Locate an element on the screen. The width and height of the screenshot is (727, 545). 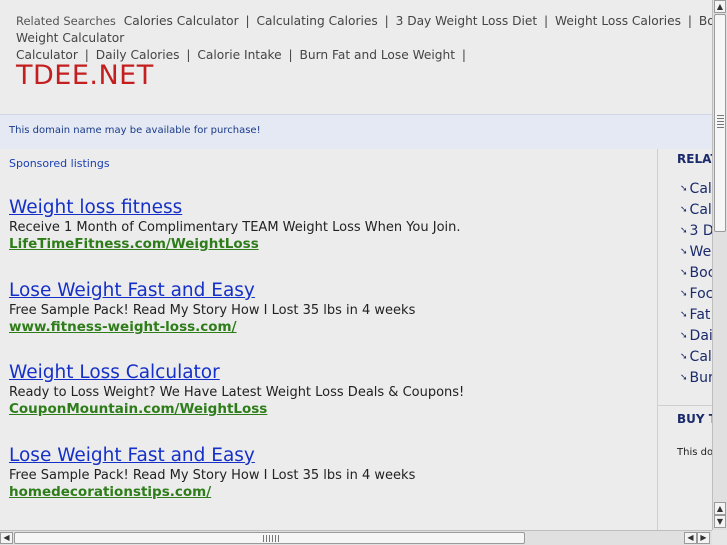
scrollbar-corner is located at coordinates (719, 537).